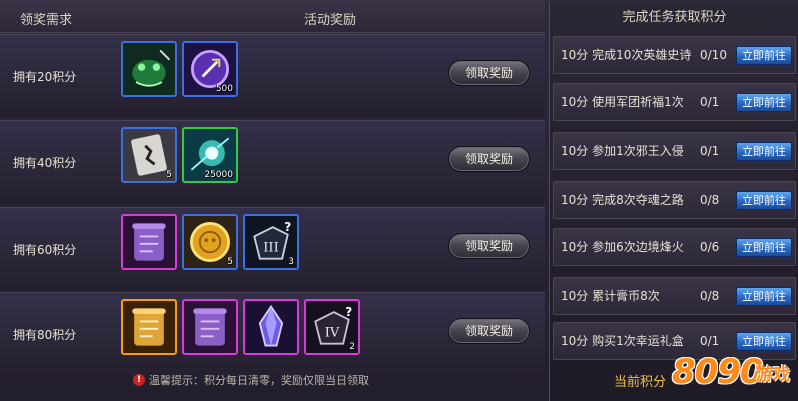 The width and height of the screenshot is (798, 401). Describe the element at coordinates (149, 155) in the screenshot. I see `scroll-figure-icon: 5` at that location.